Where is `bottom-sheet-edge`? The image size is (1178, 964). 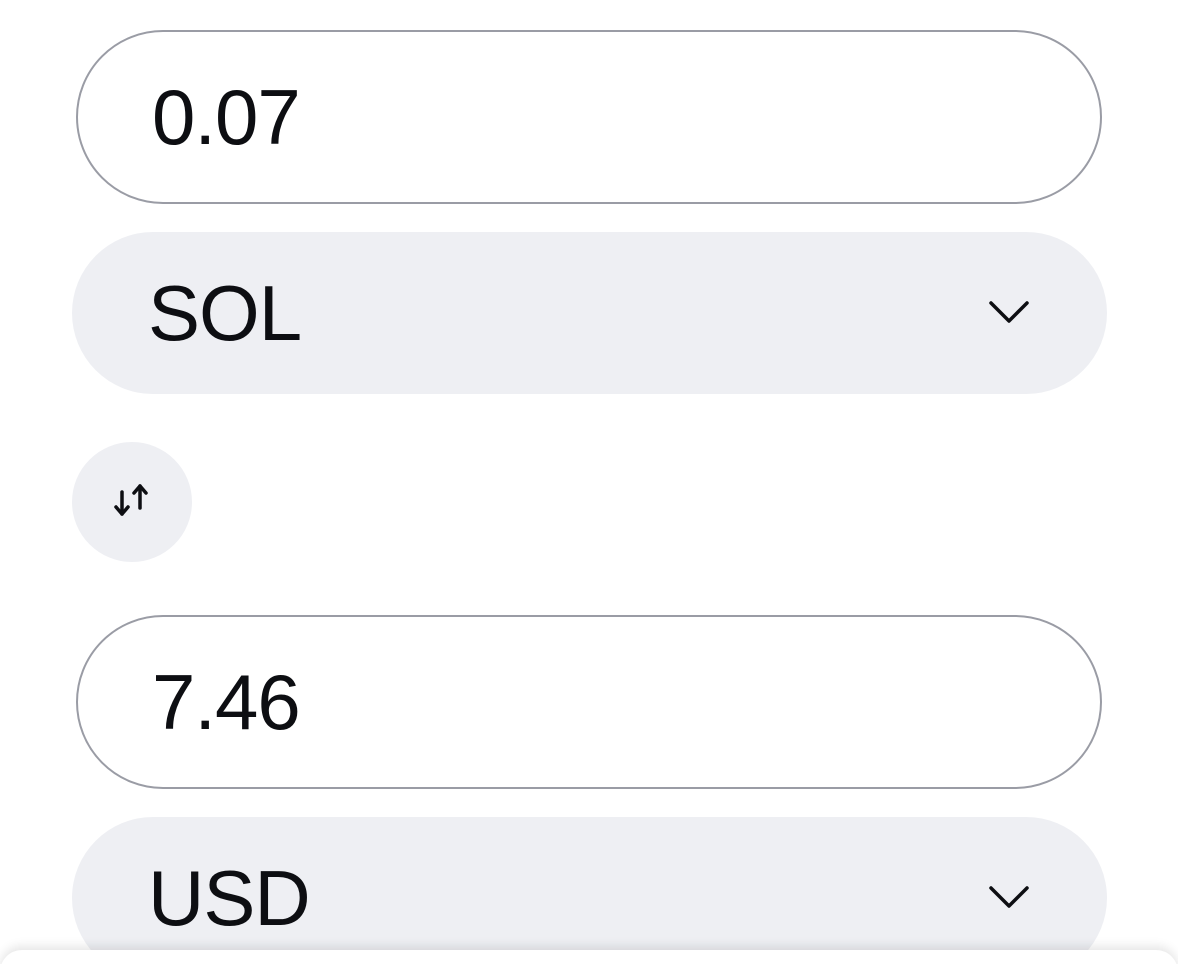
bottom-sheet-edge is located at coordinates (589, 957).